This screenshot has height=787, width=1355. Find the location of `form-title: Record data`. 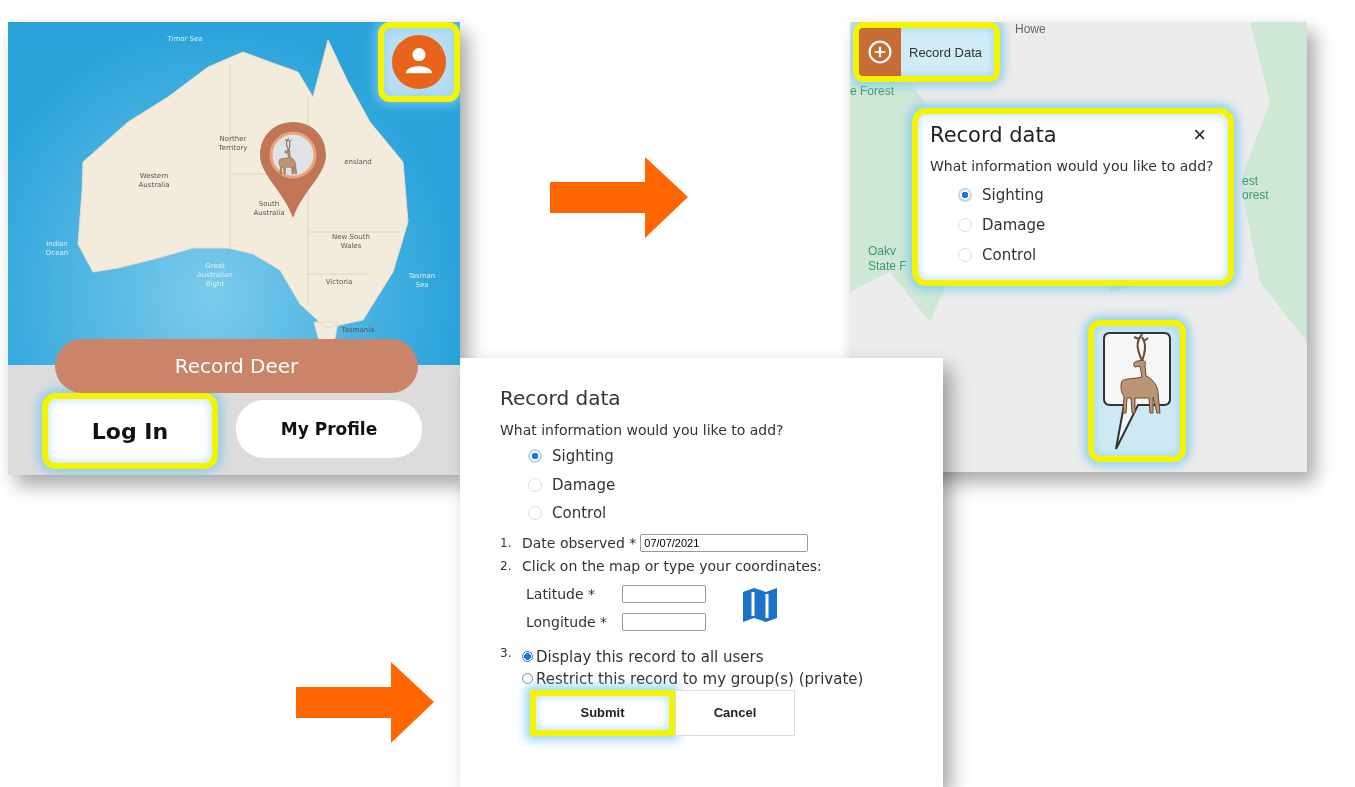

form-title: Record data is located at coordinates (561, 398).